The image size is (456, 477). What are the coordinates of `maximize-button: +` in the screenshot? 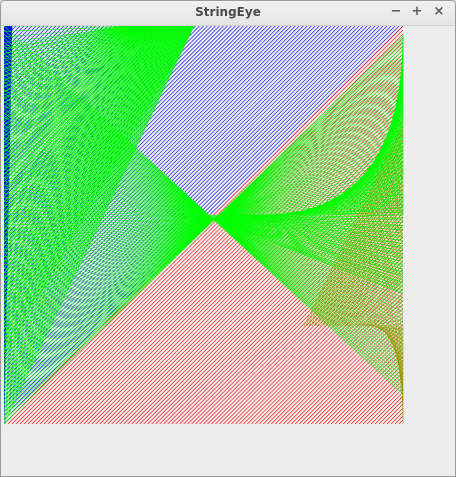 It's located at (417, 12).